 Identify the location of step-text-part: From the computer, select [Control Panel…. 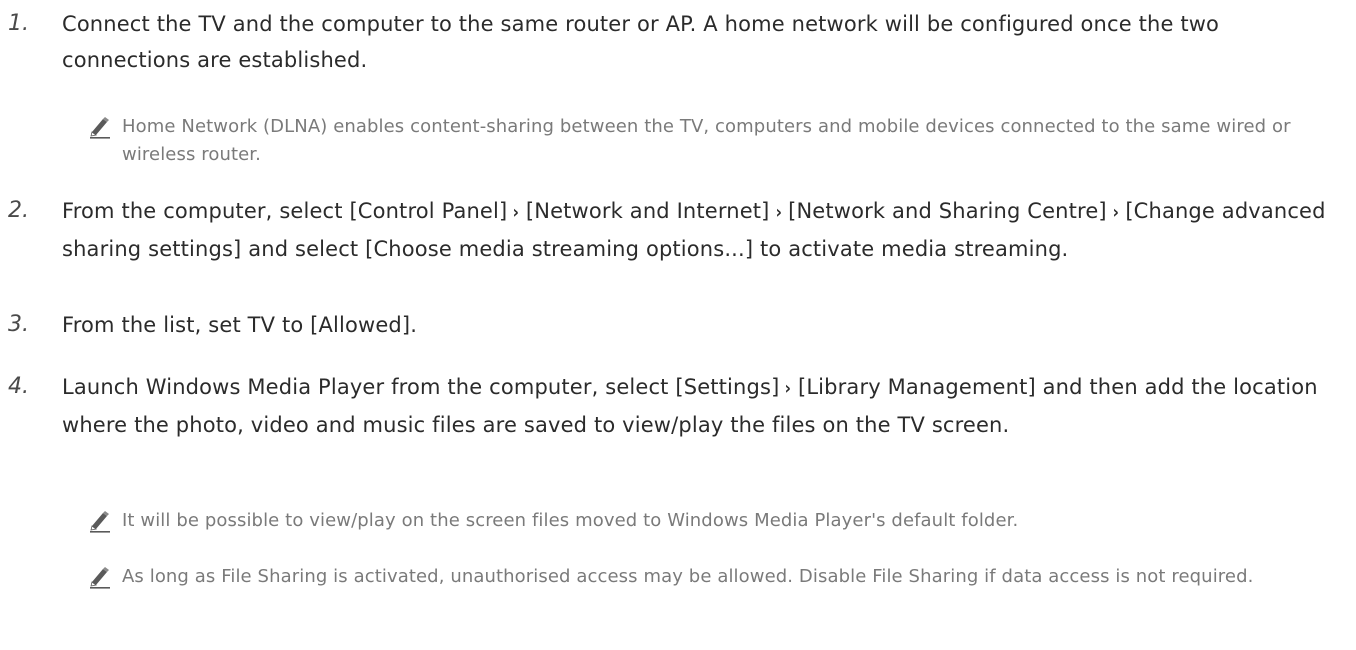
(285, 211).